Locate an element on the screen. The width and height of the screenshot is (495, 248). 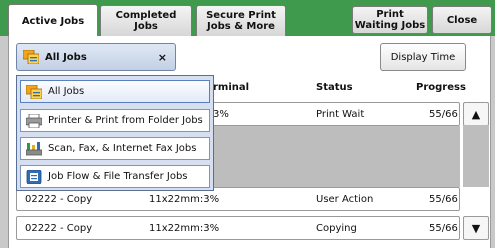
job-filter-select: All Jobs × is located at coordinates (96, 57).